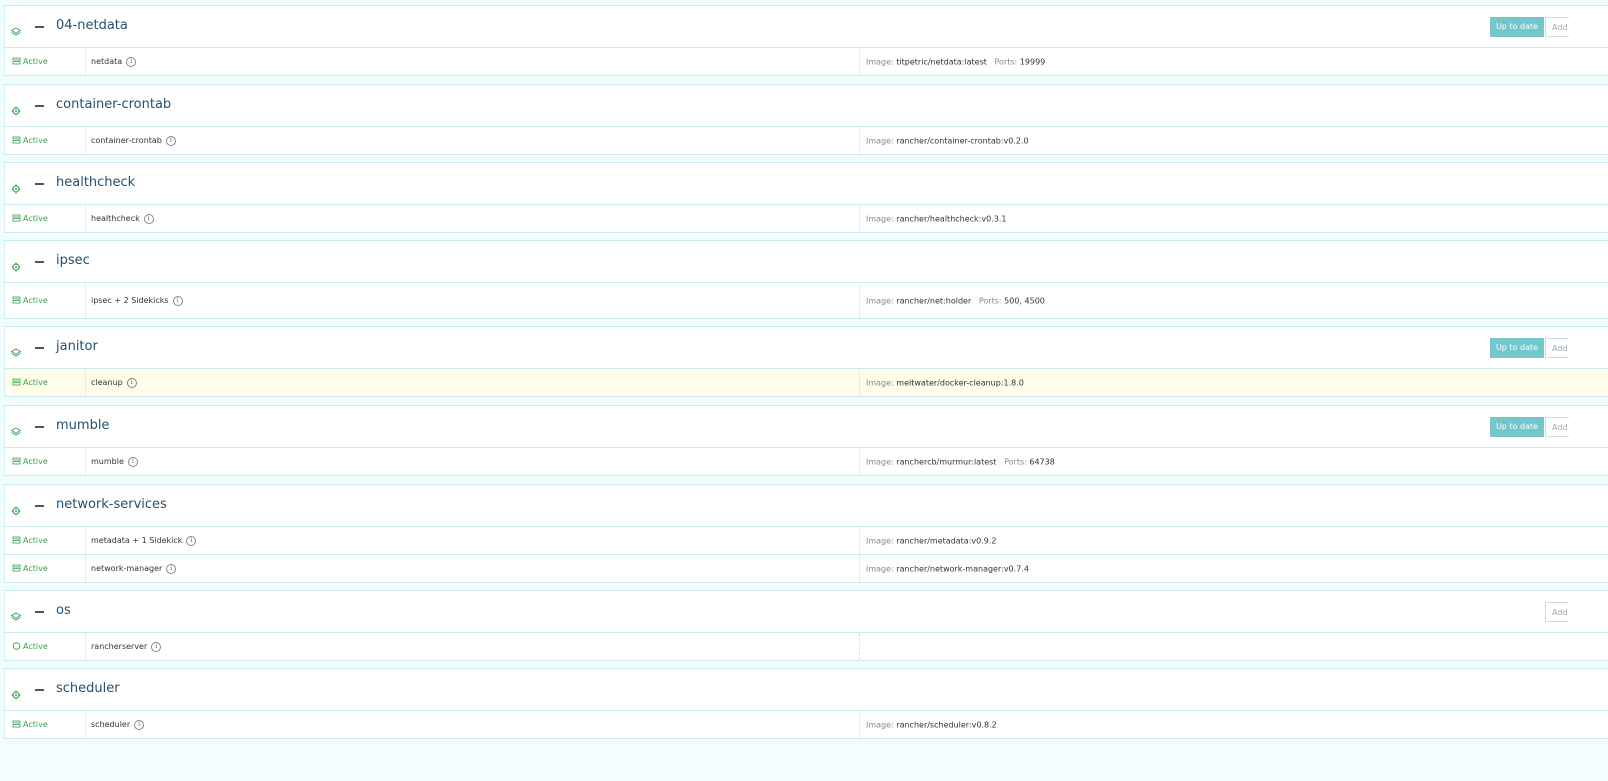  Describe the element at coordinates (115, 218) in the screenshot. I see `service-name-link: healthcheck` at that location.